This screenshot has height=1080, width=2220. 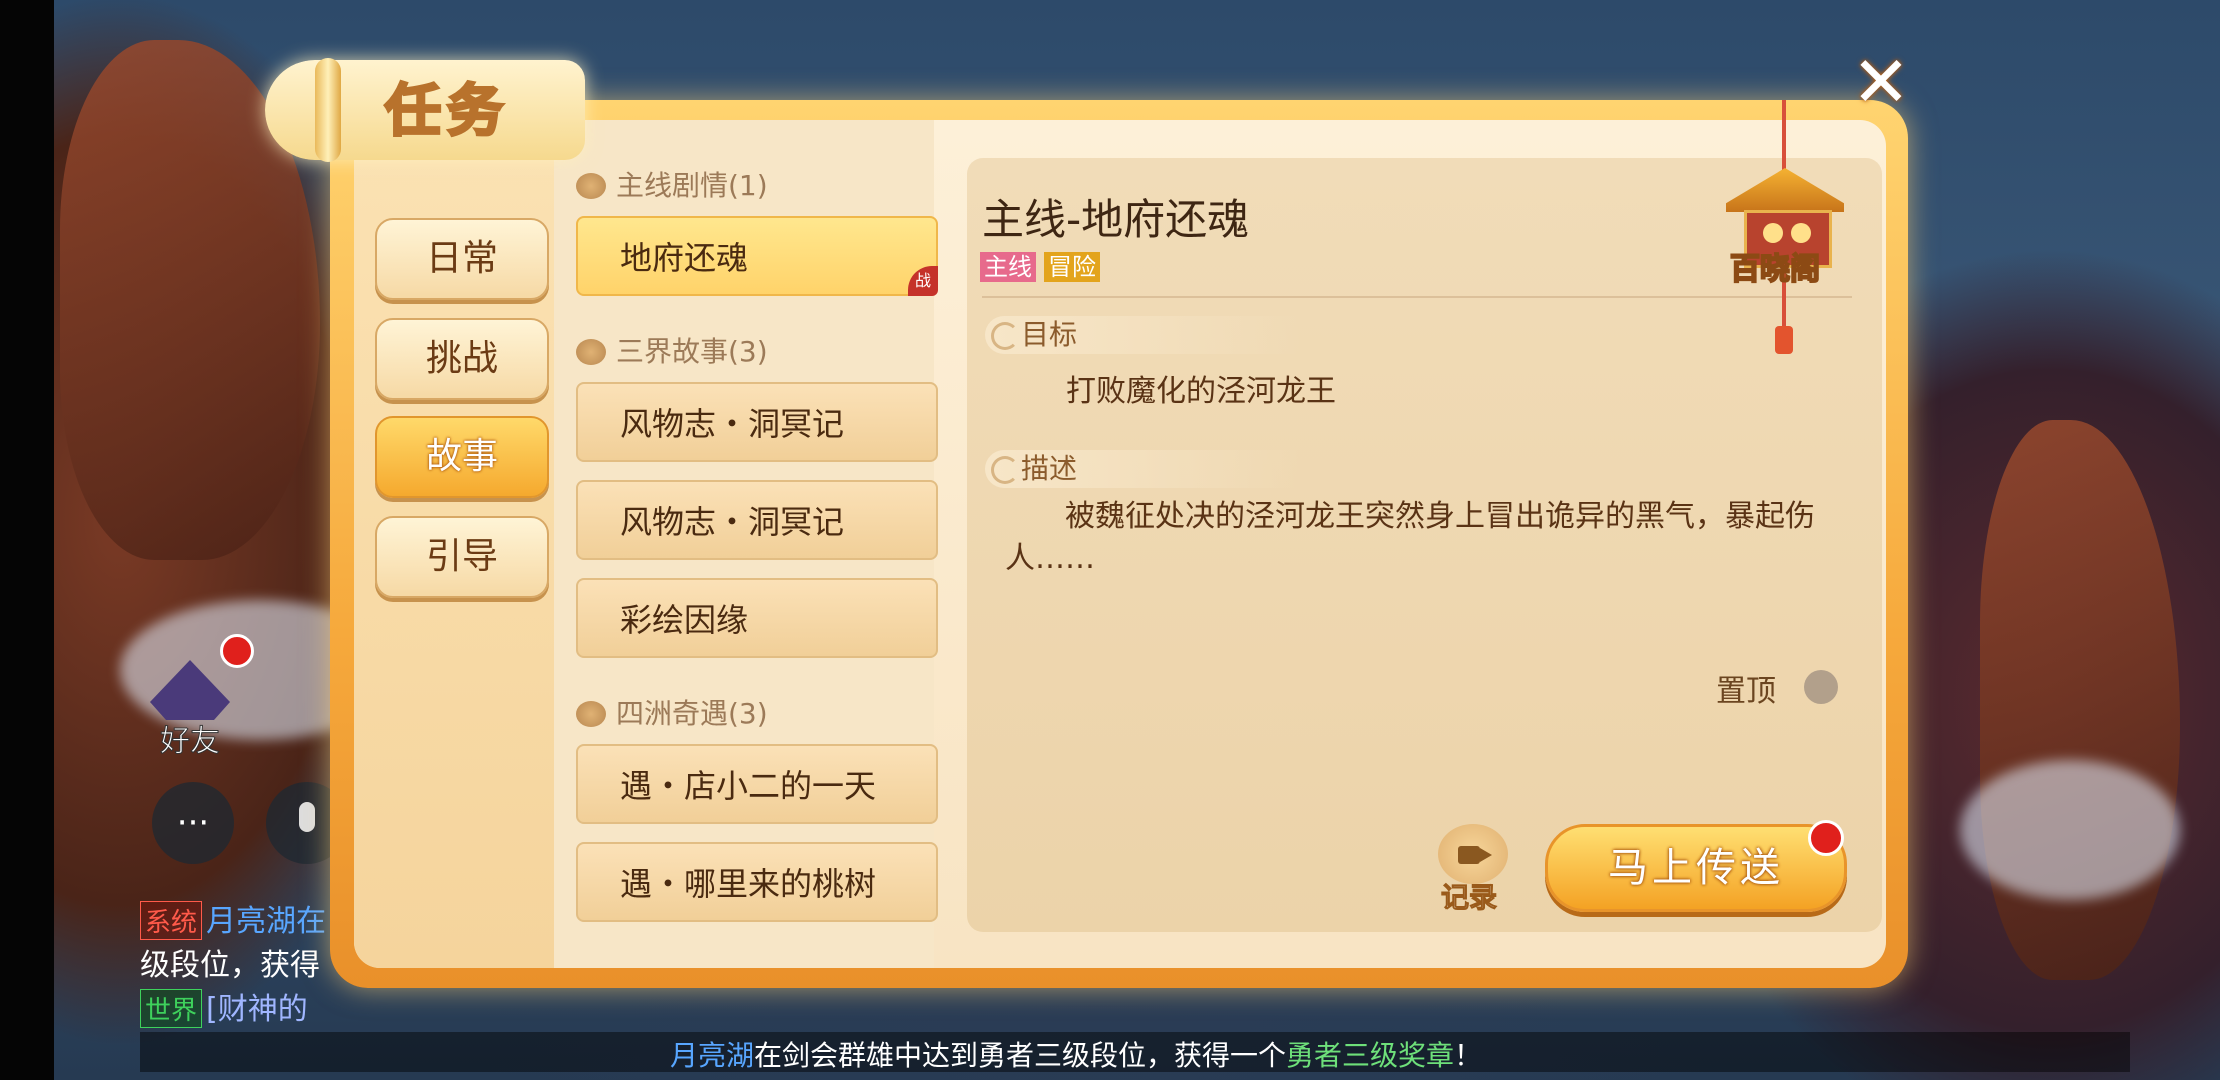 I want to click on record-label: 记录, so click(x=1469, y=896).